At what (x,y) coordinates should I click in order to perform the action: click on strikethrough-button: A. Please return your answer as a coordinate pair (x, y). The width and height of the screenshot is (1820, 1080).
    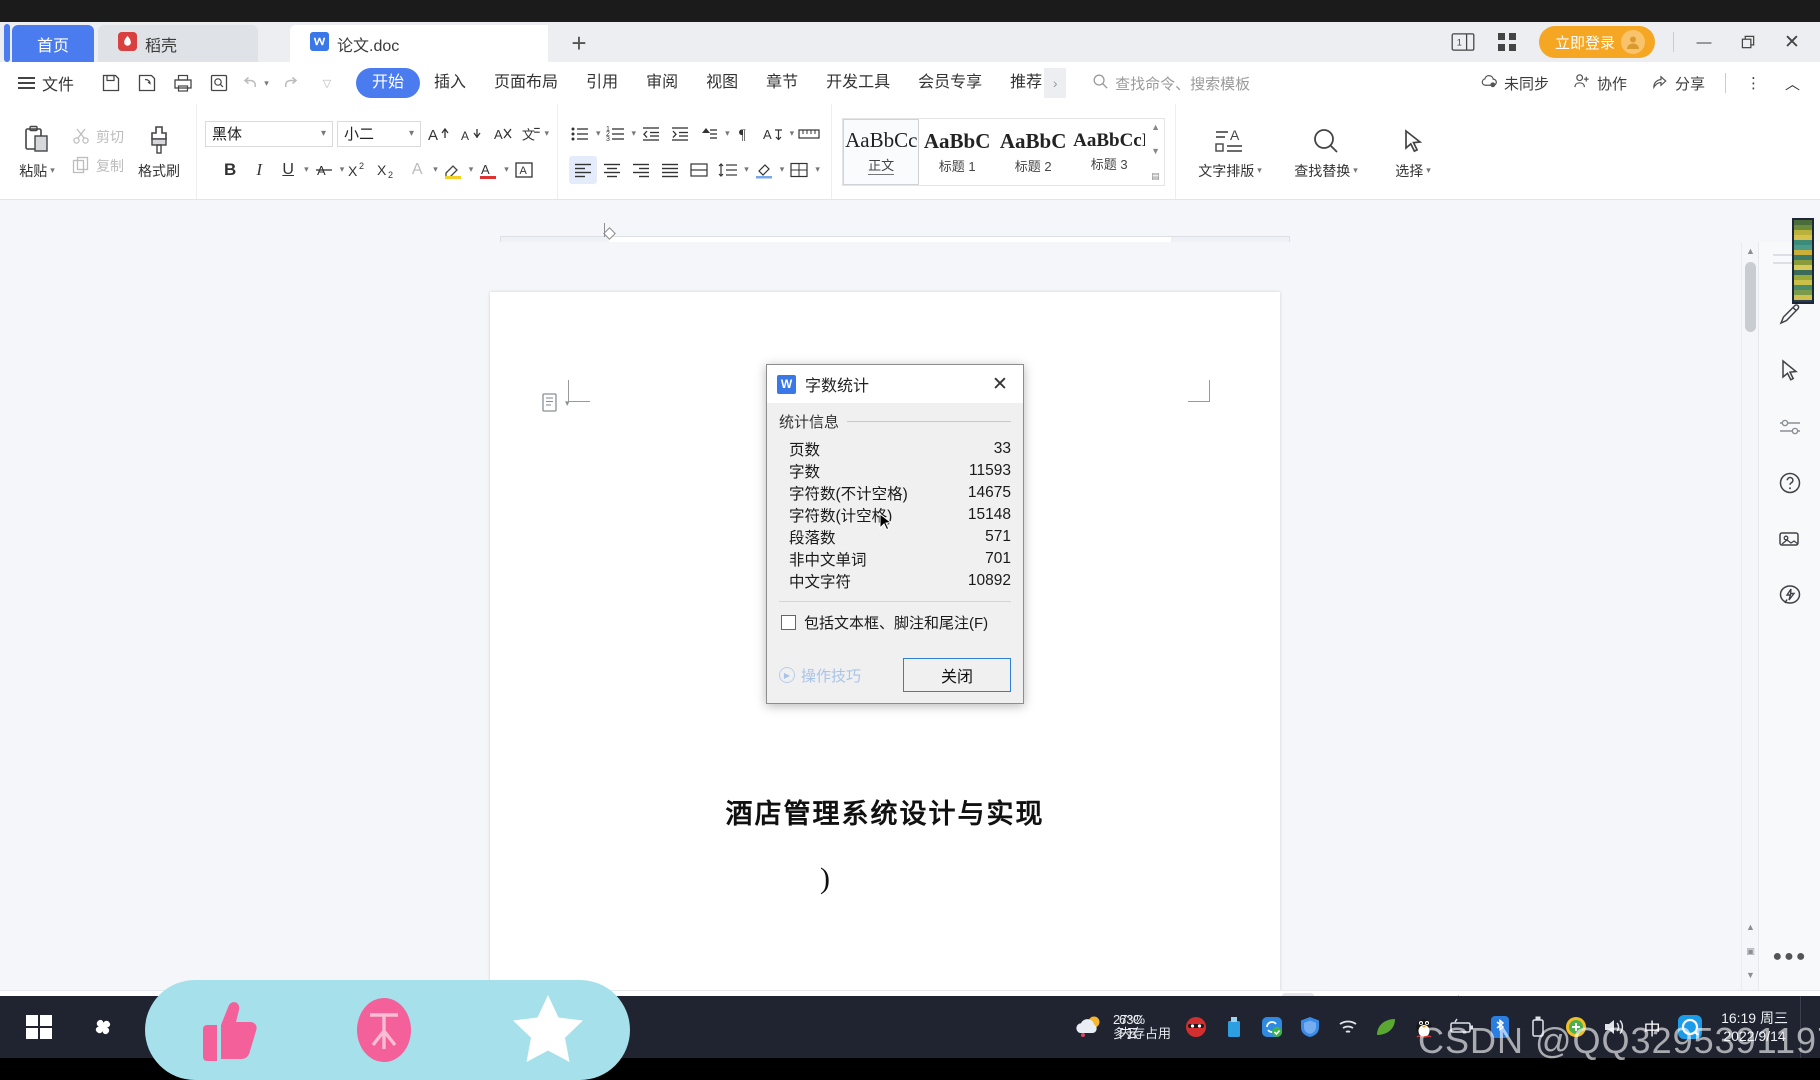
    Looking at the image, I should click on (324, 170).